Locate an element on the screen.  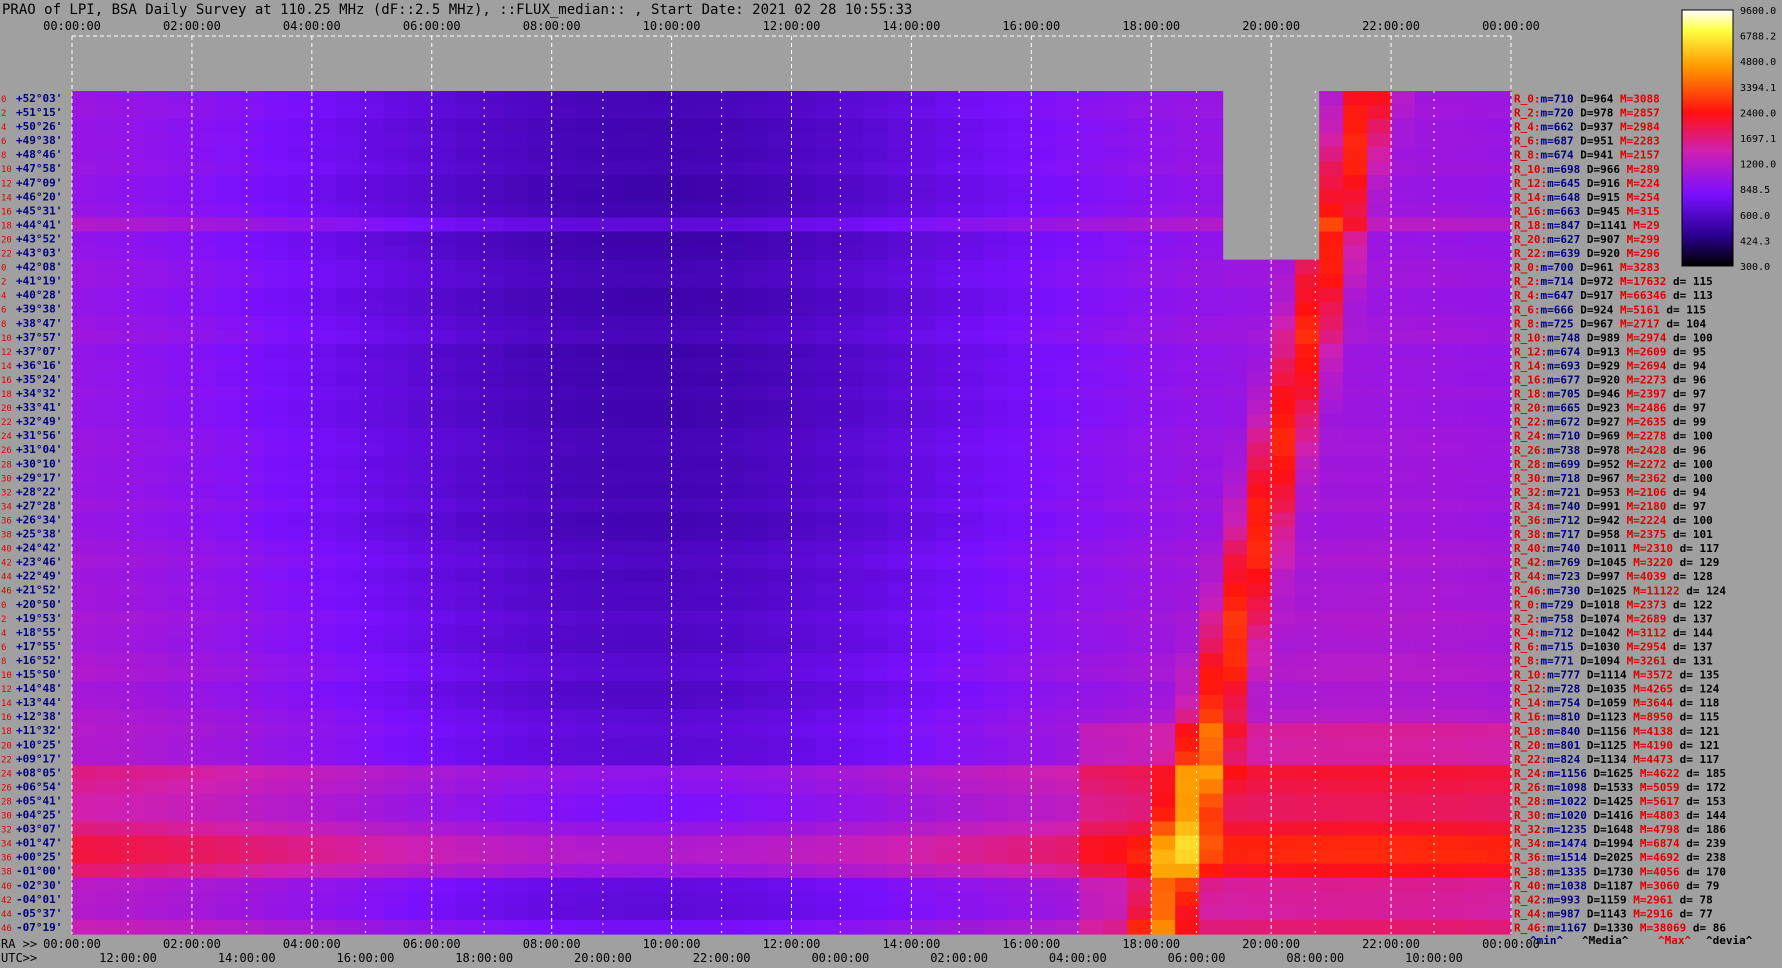
stats-value: D=1025 is located at coordinates (1610, 590).